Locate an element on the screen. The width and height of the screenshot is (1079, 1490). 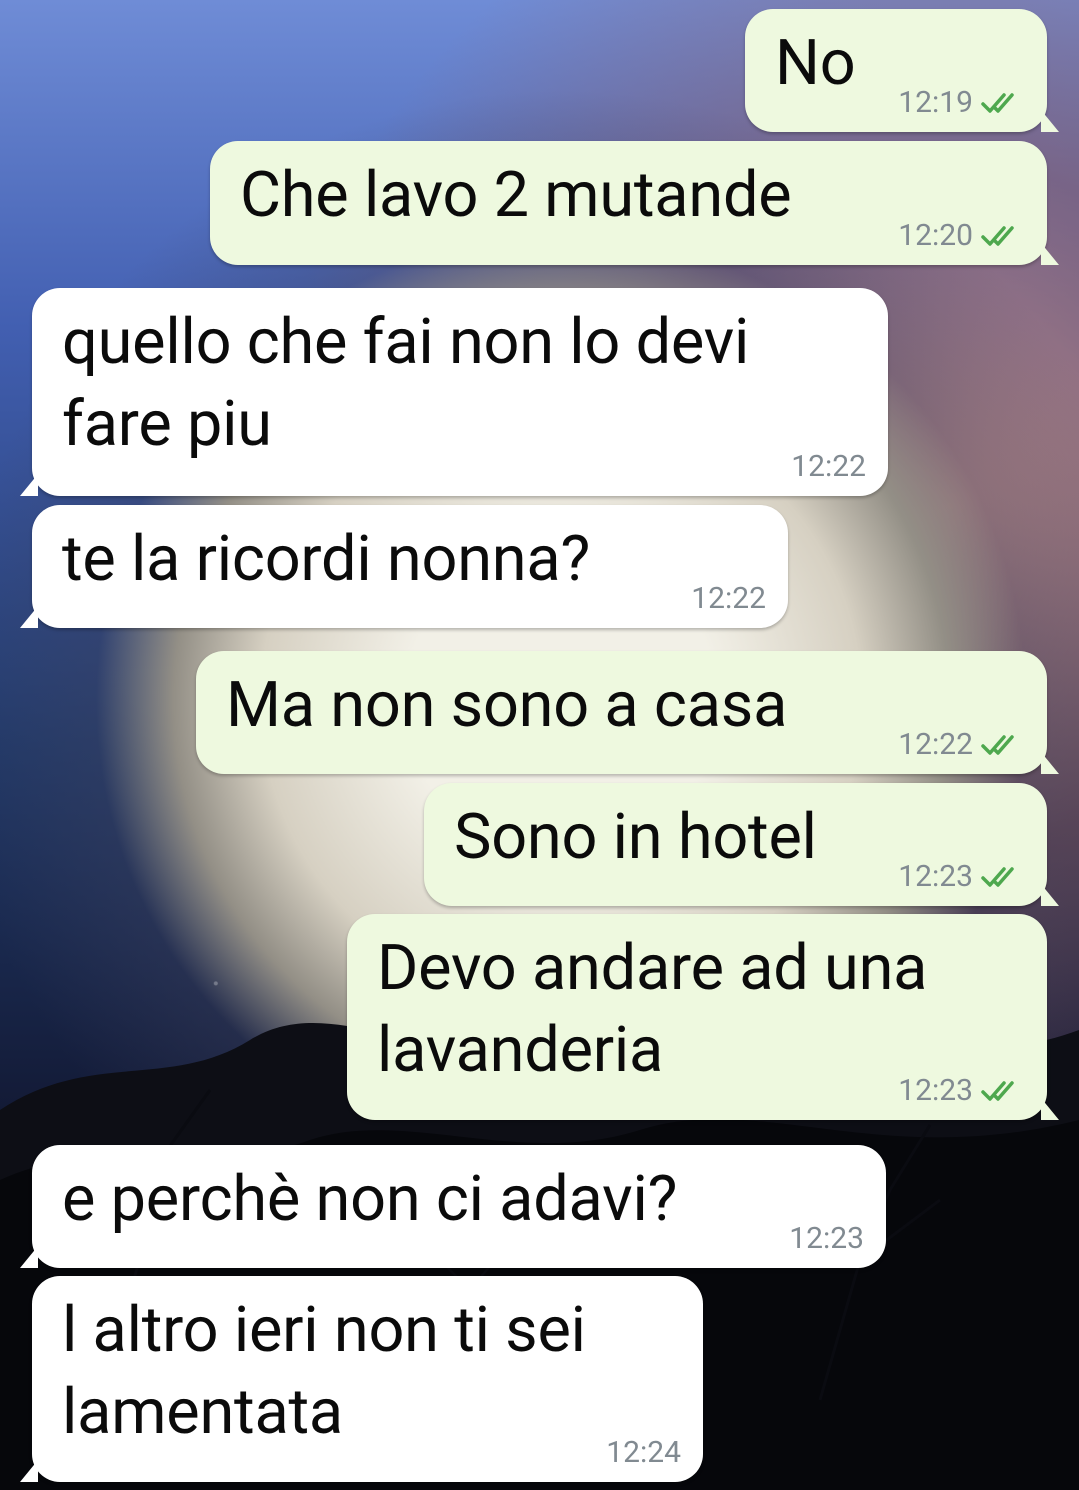
message-text: No is located at coordinates (815, 63).